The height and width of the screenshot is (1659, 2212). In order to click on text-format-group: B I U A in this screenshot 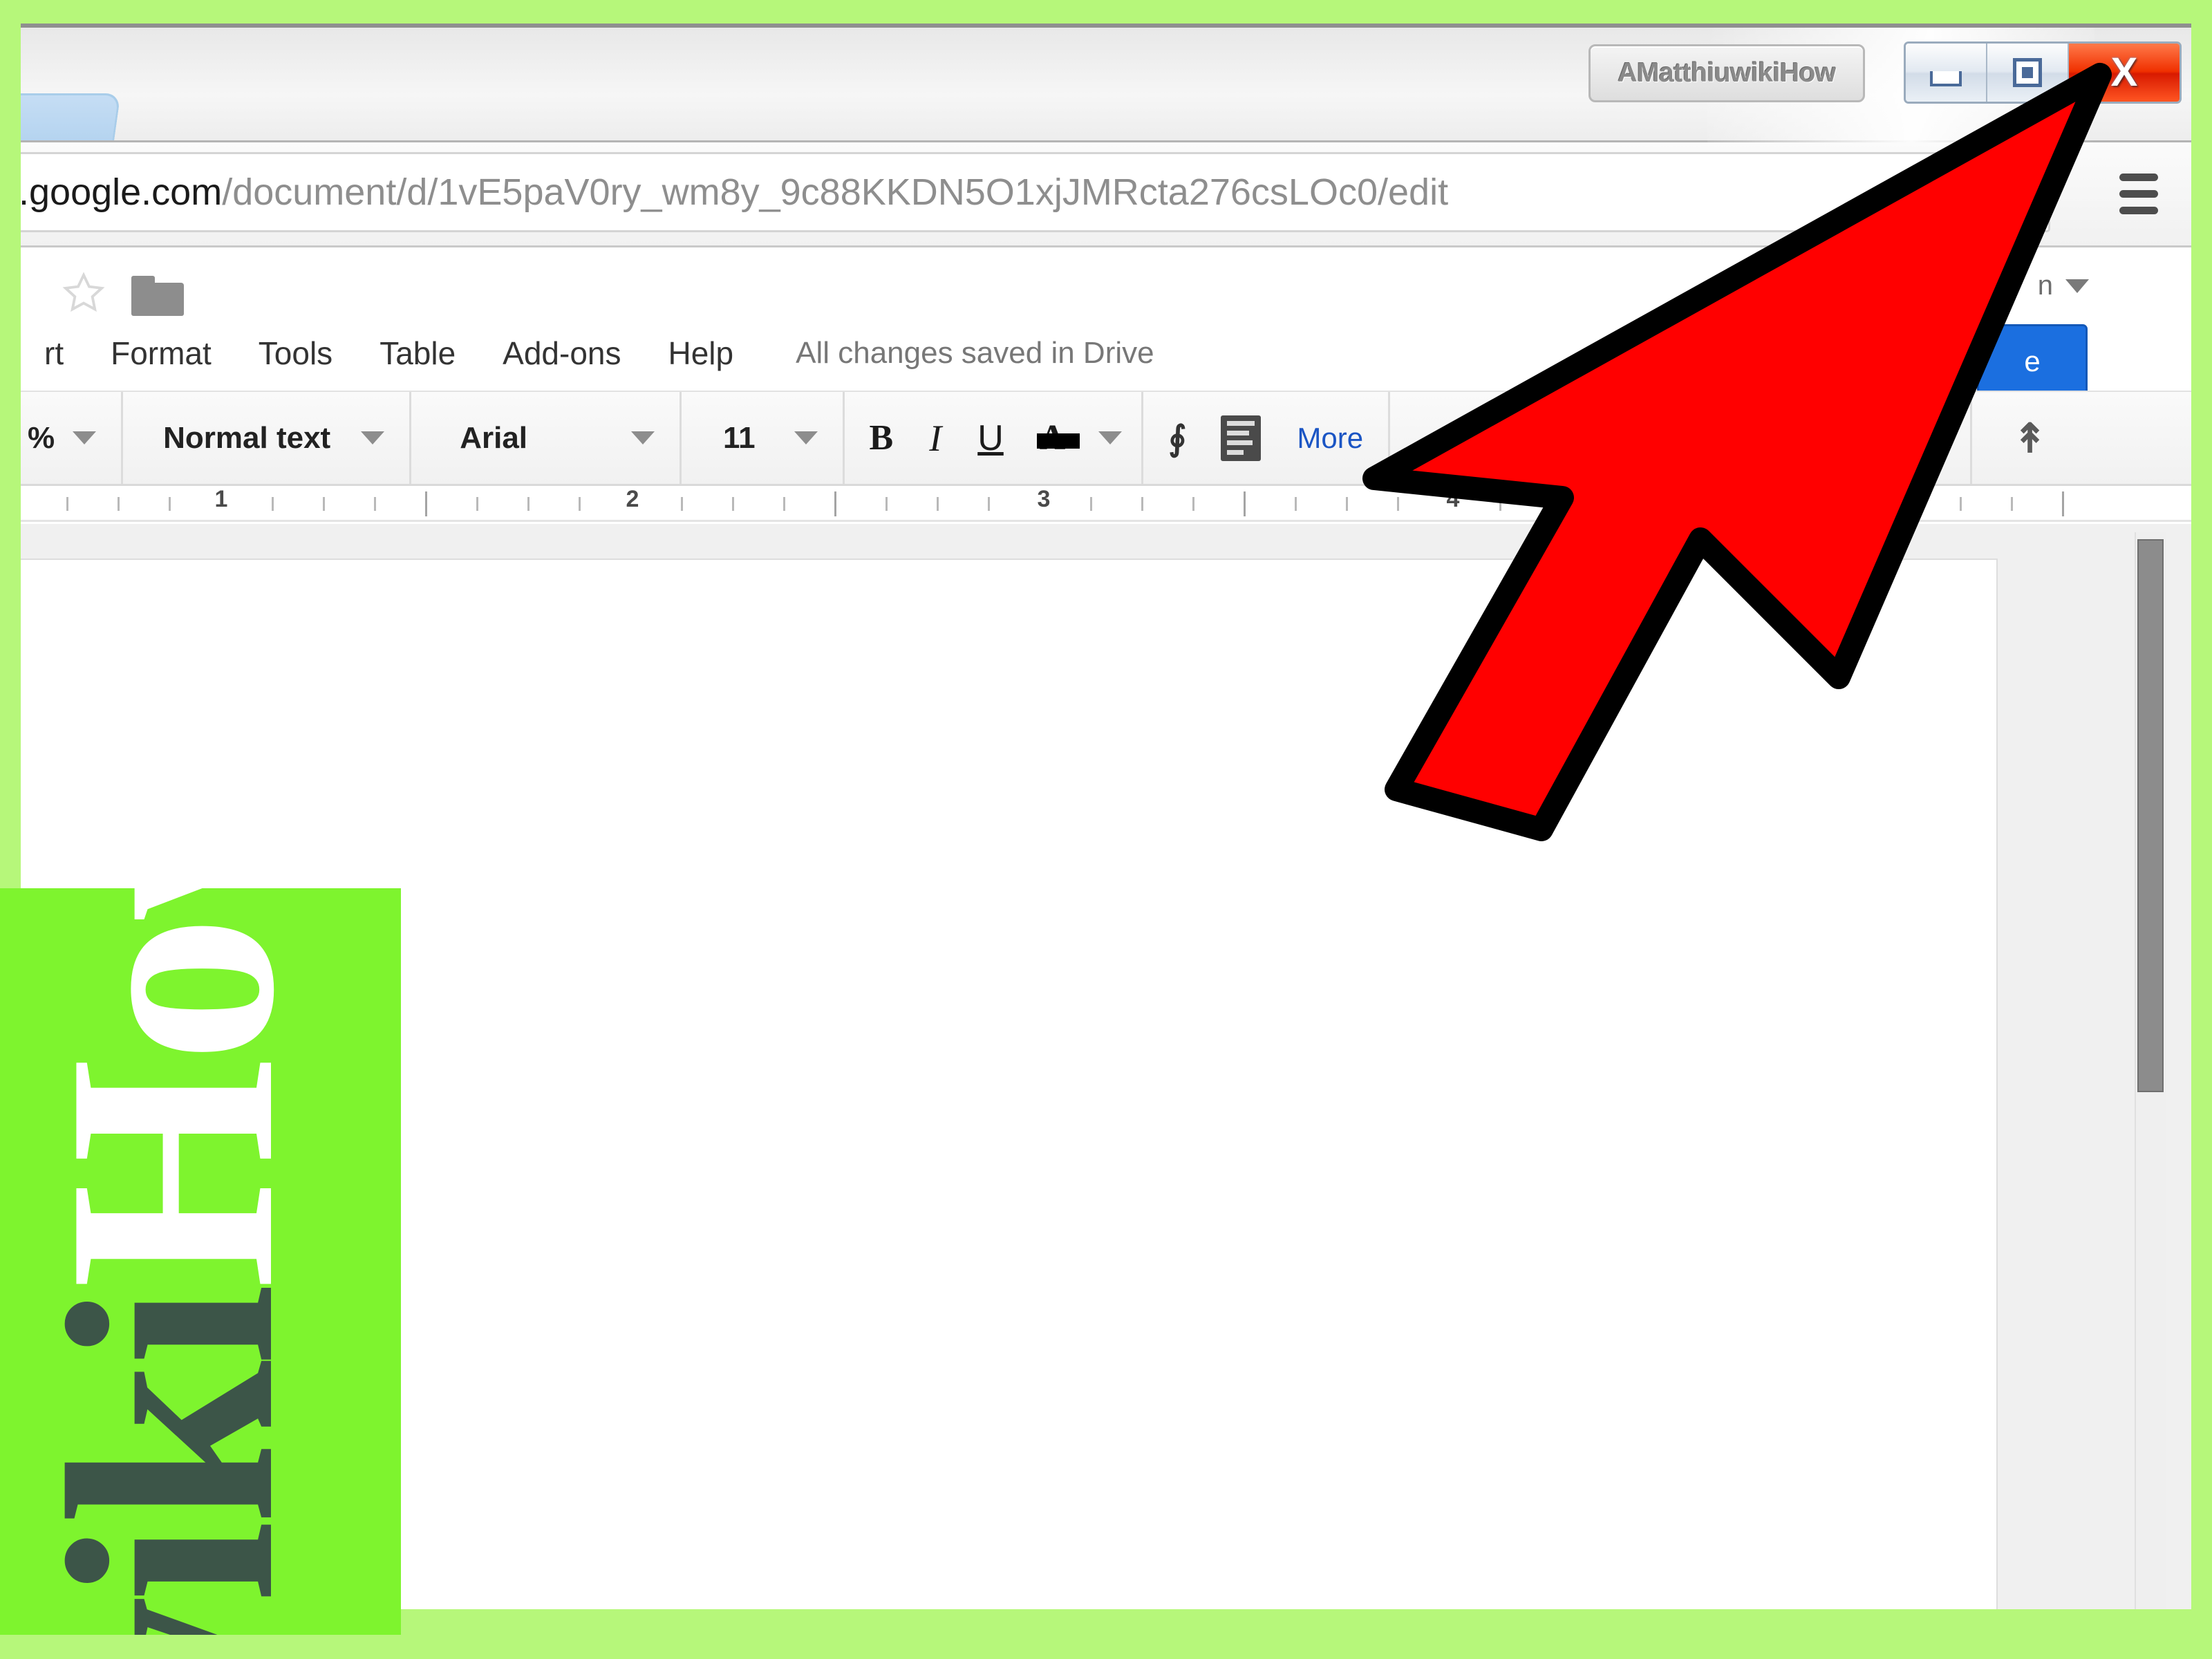, I will do `click(995, 438)`.